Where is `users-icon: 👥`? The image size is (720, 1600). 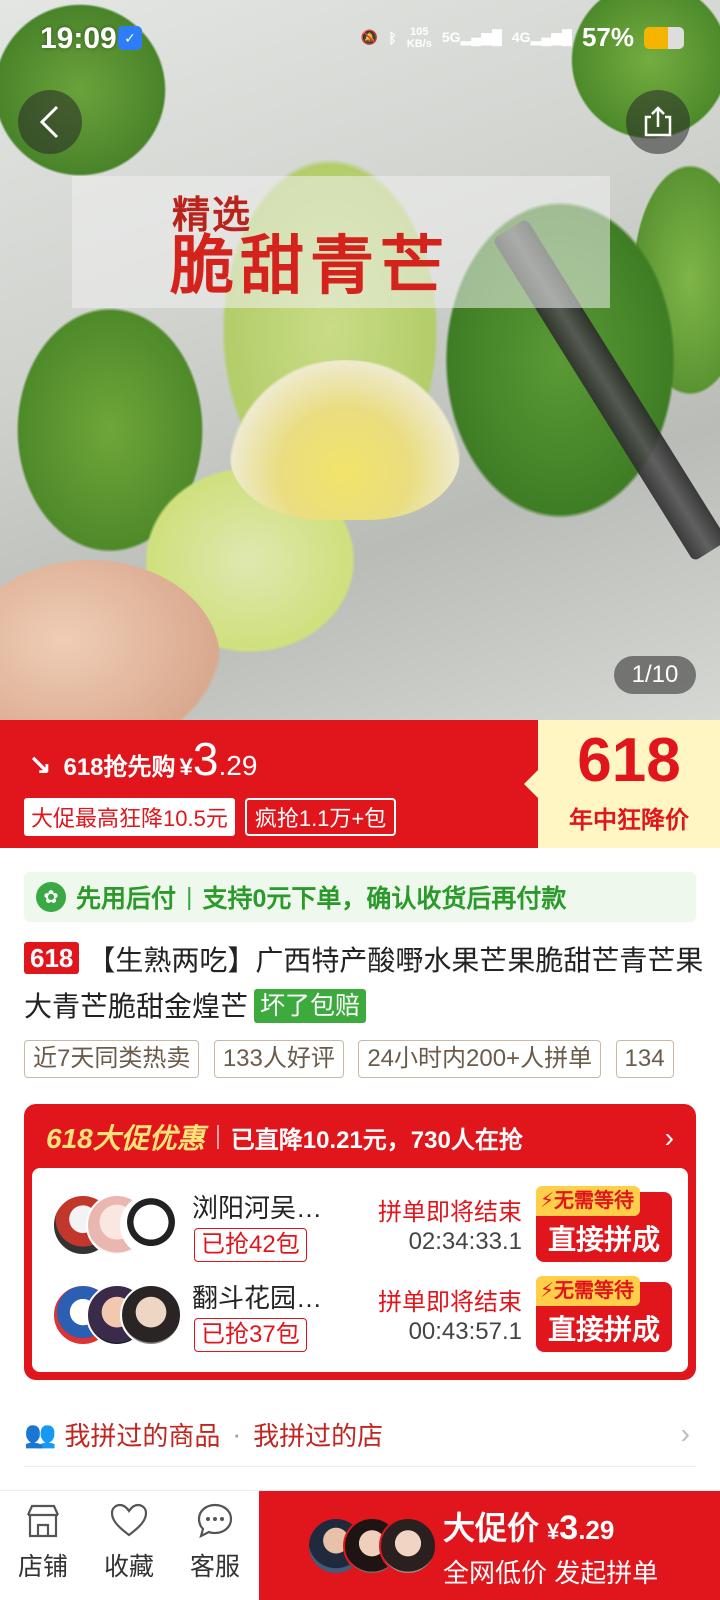
users-icon: 👥 is located at coordinates (40, 1433).